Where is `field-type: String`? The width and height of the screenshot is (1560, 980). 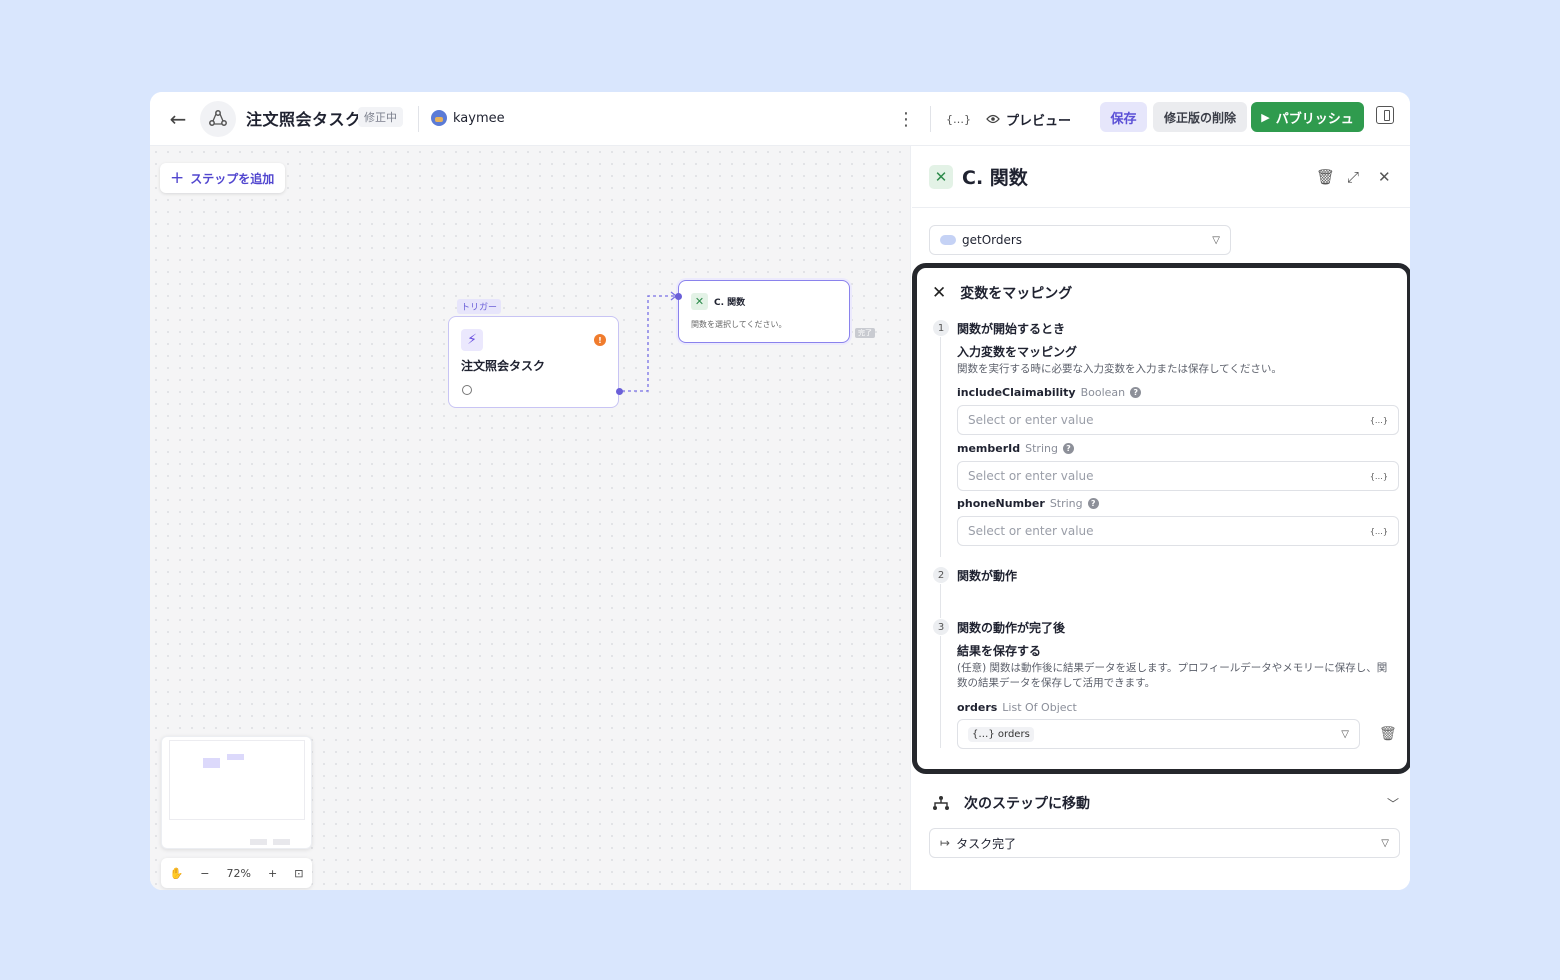
field-type: String is located at coordinates (1041, 448).